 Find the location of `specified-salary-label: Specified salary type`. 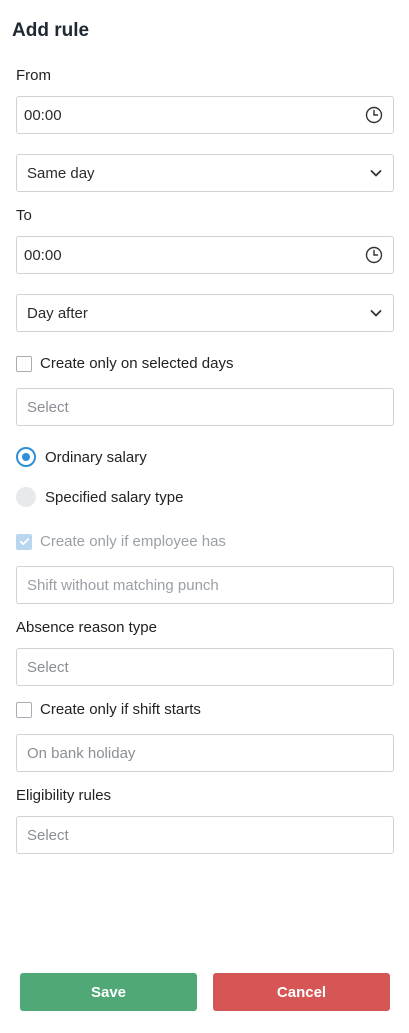

specified-salary-label: Specified salary type is located at coordinates (114, 497).